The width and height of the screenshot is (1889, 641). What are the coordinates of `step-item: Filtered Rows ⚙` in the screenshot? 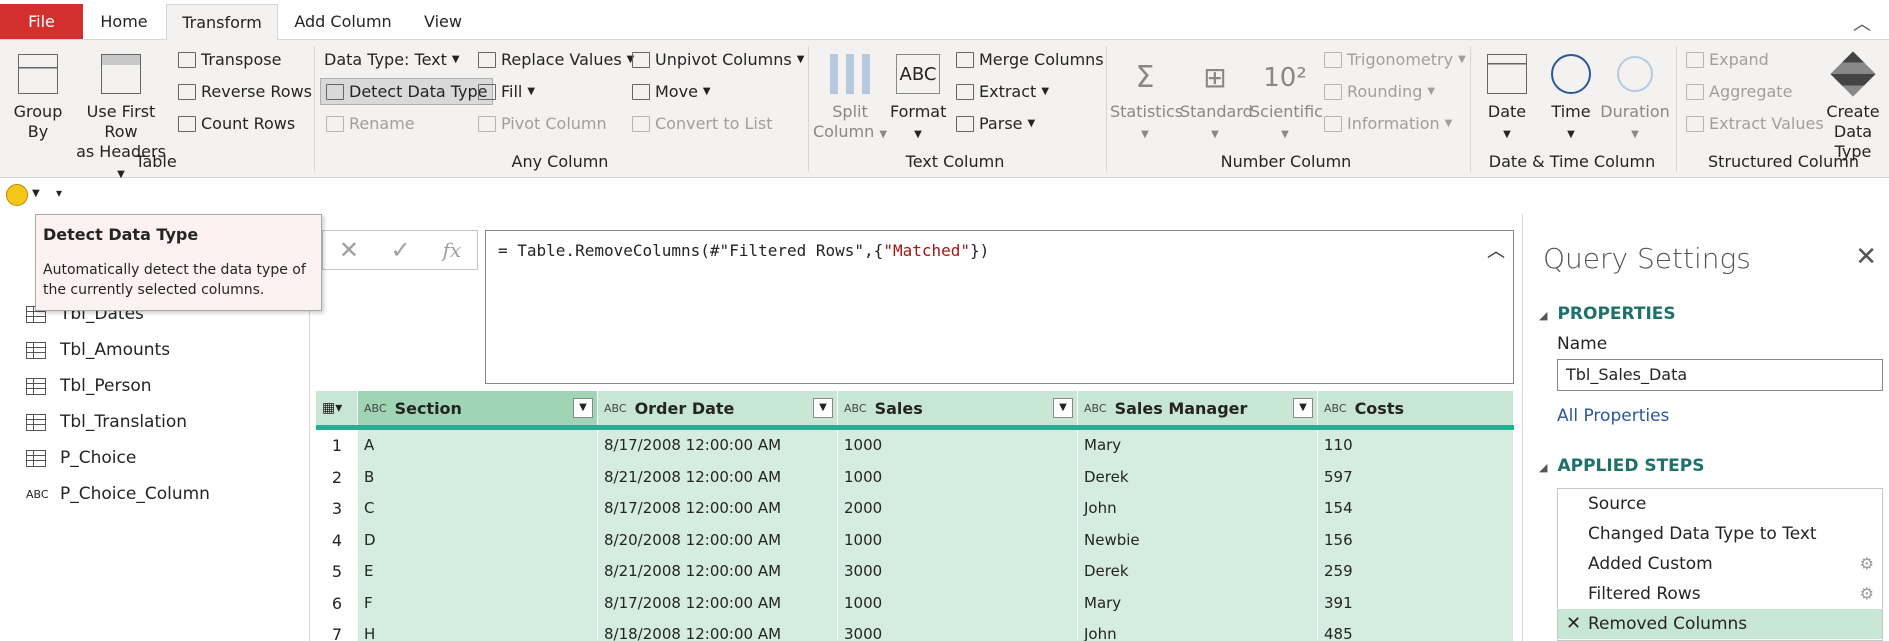 It's located at (1720, 594).